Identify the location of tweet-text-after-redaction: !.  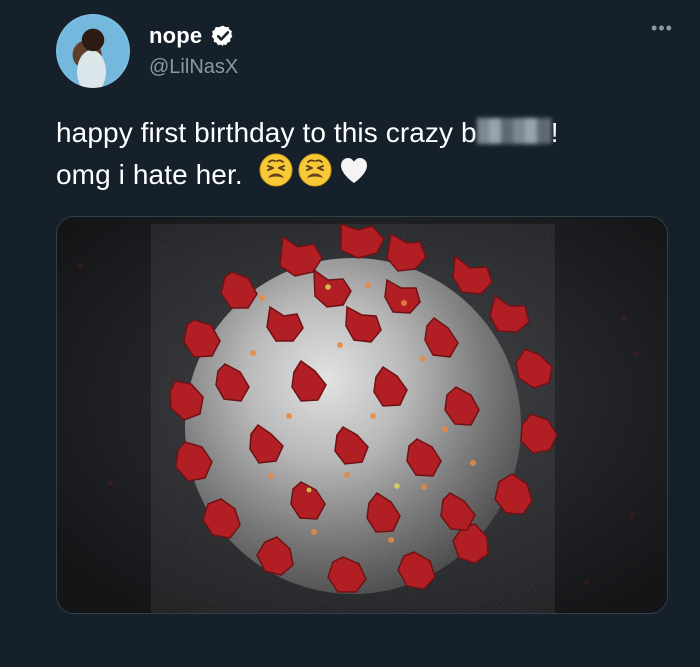
(554, 132).